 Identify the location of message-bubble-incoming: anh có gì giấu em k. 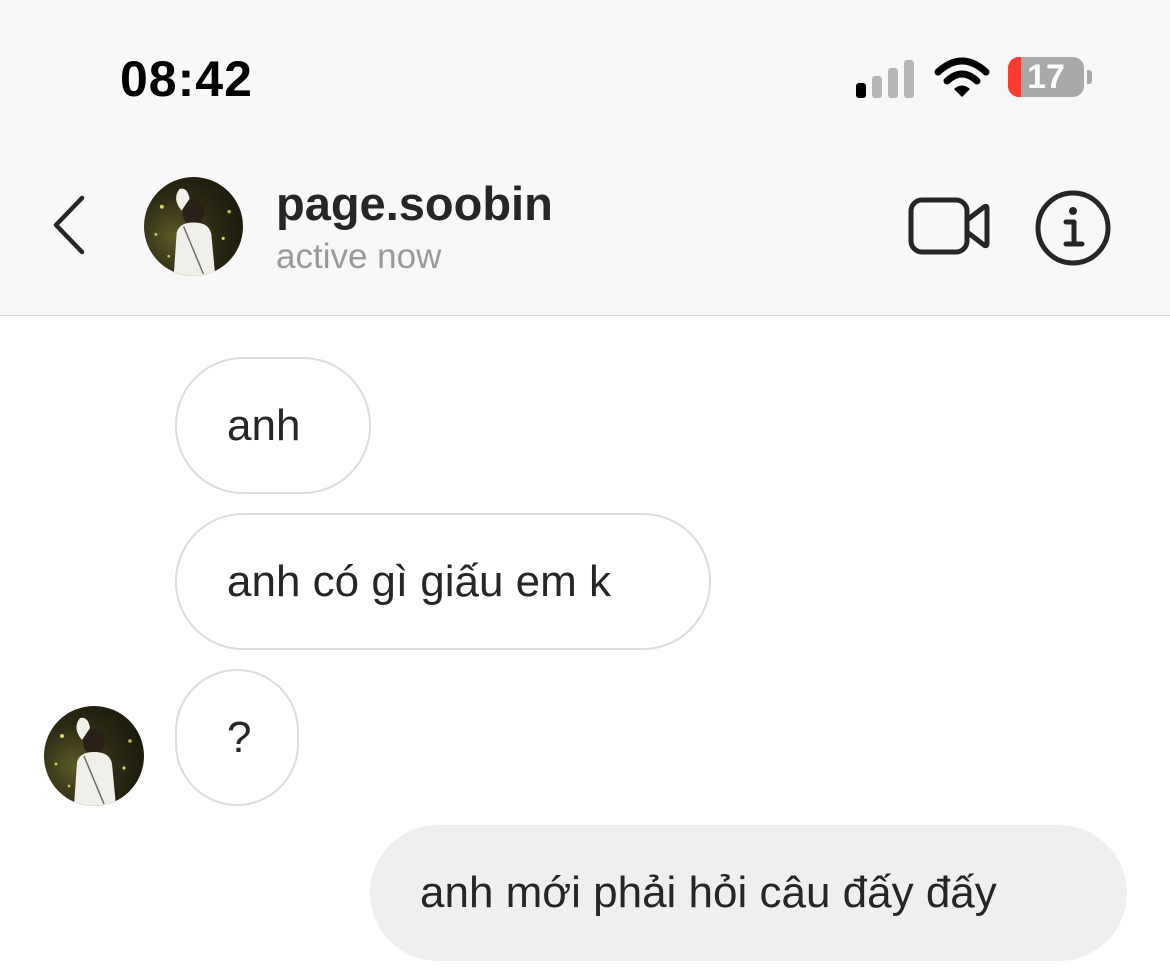
(443, 581).